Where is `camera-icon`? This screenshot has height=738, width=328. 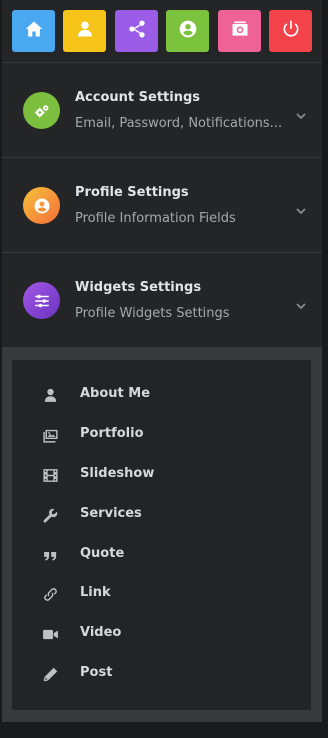
camera-icon is located at coordinates (240, 31).